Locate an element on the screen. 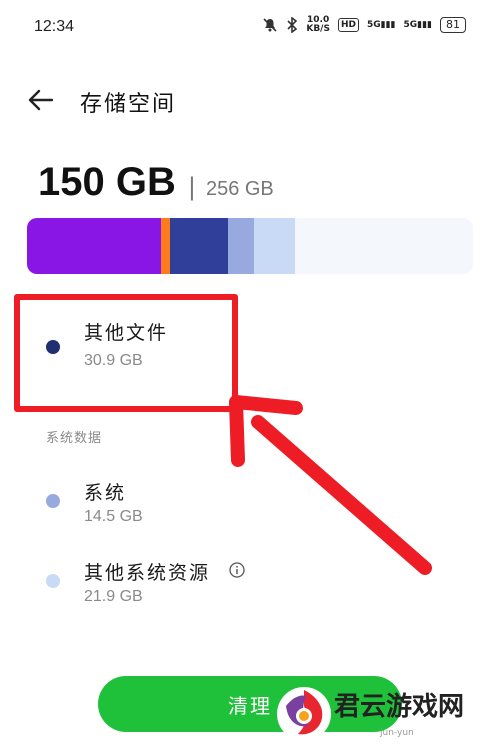 This screenshot has width=500, height=752. hd-badge: HD is located at coordinates (348, 25).